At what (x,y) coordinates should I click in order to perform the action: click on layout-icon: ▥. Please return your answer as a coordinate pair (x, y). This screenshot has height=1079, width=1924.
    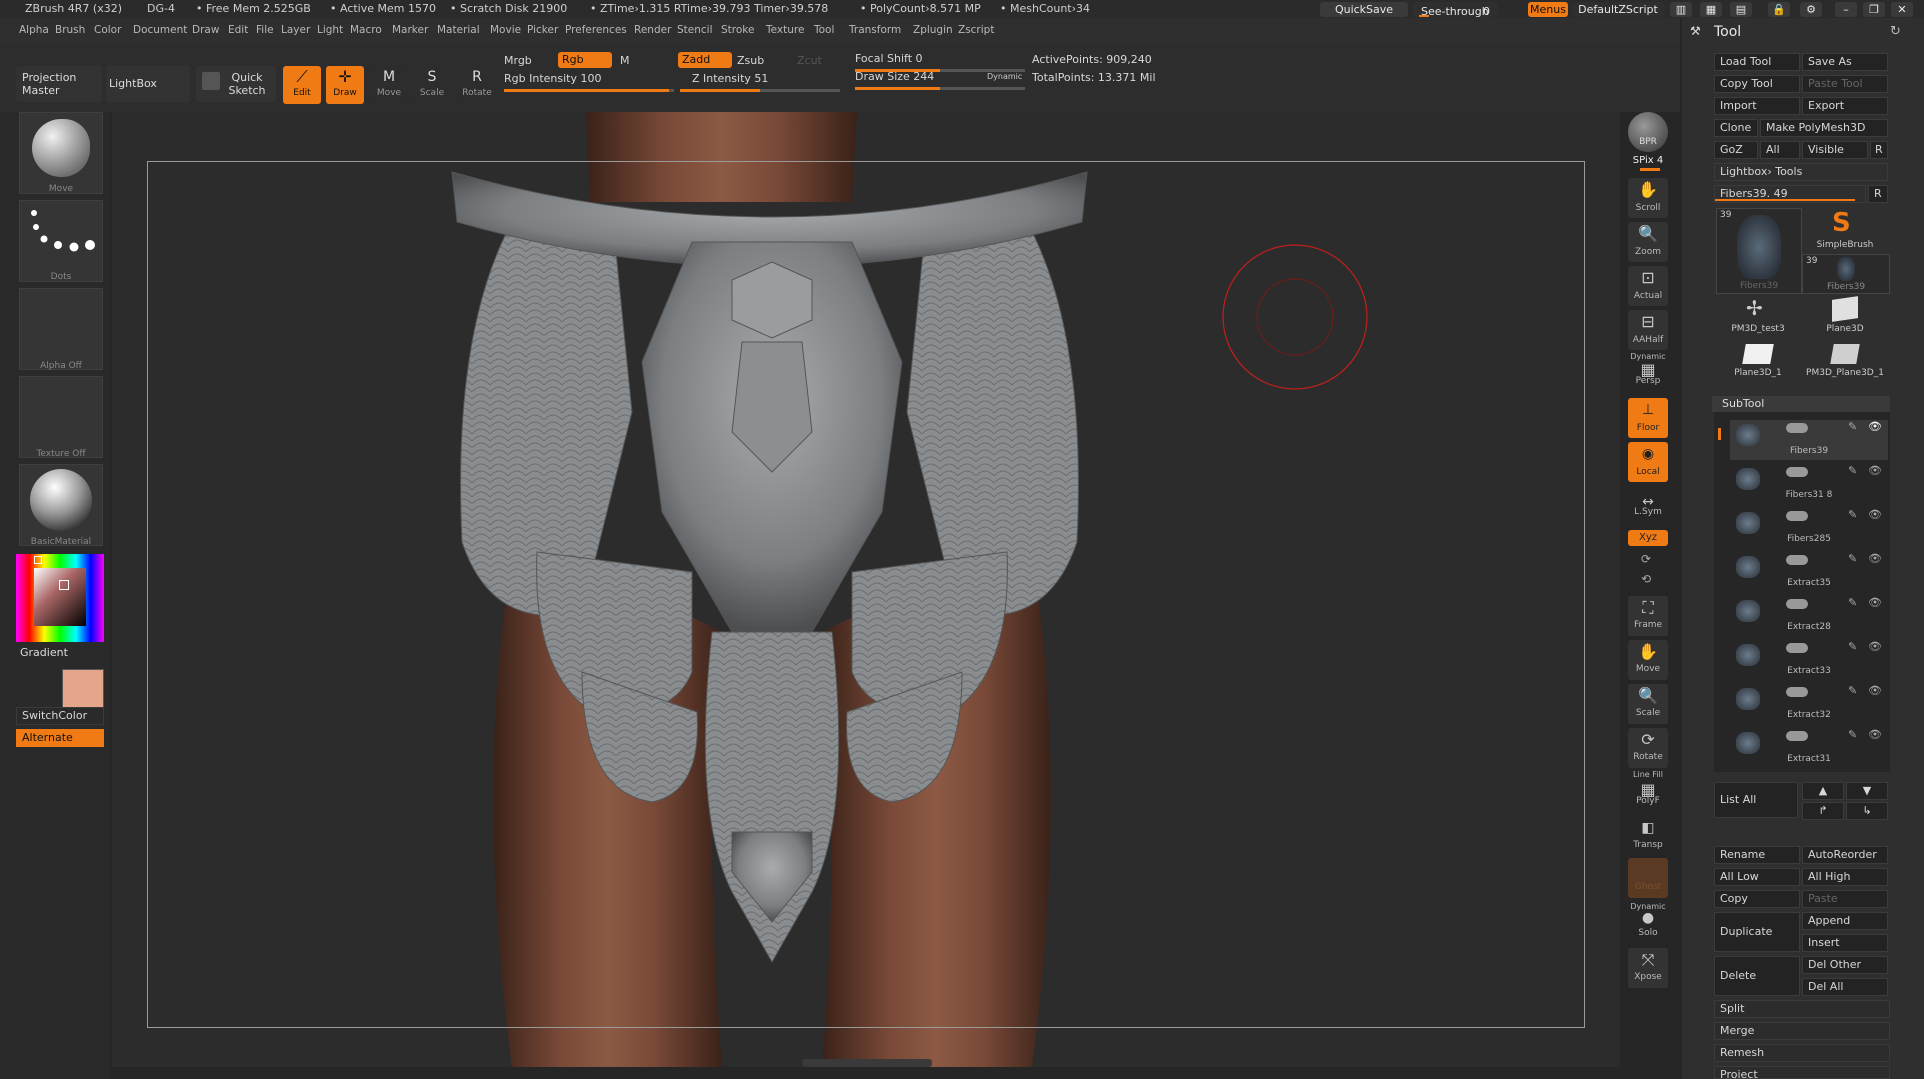
    Looking at the image, I should click on (1681, 9).